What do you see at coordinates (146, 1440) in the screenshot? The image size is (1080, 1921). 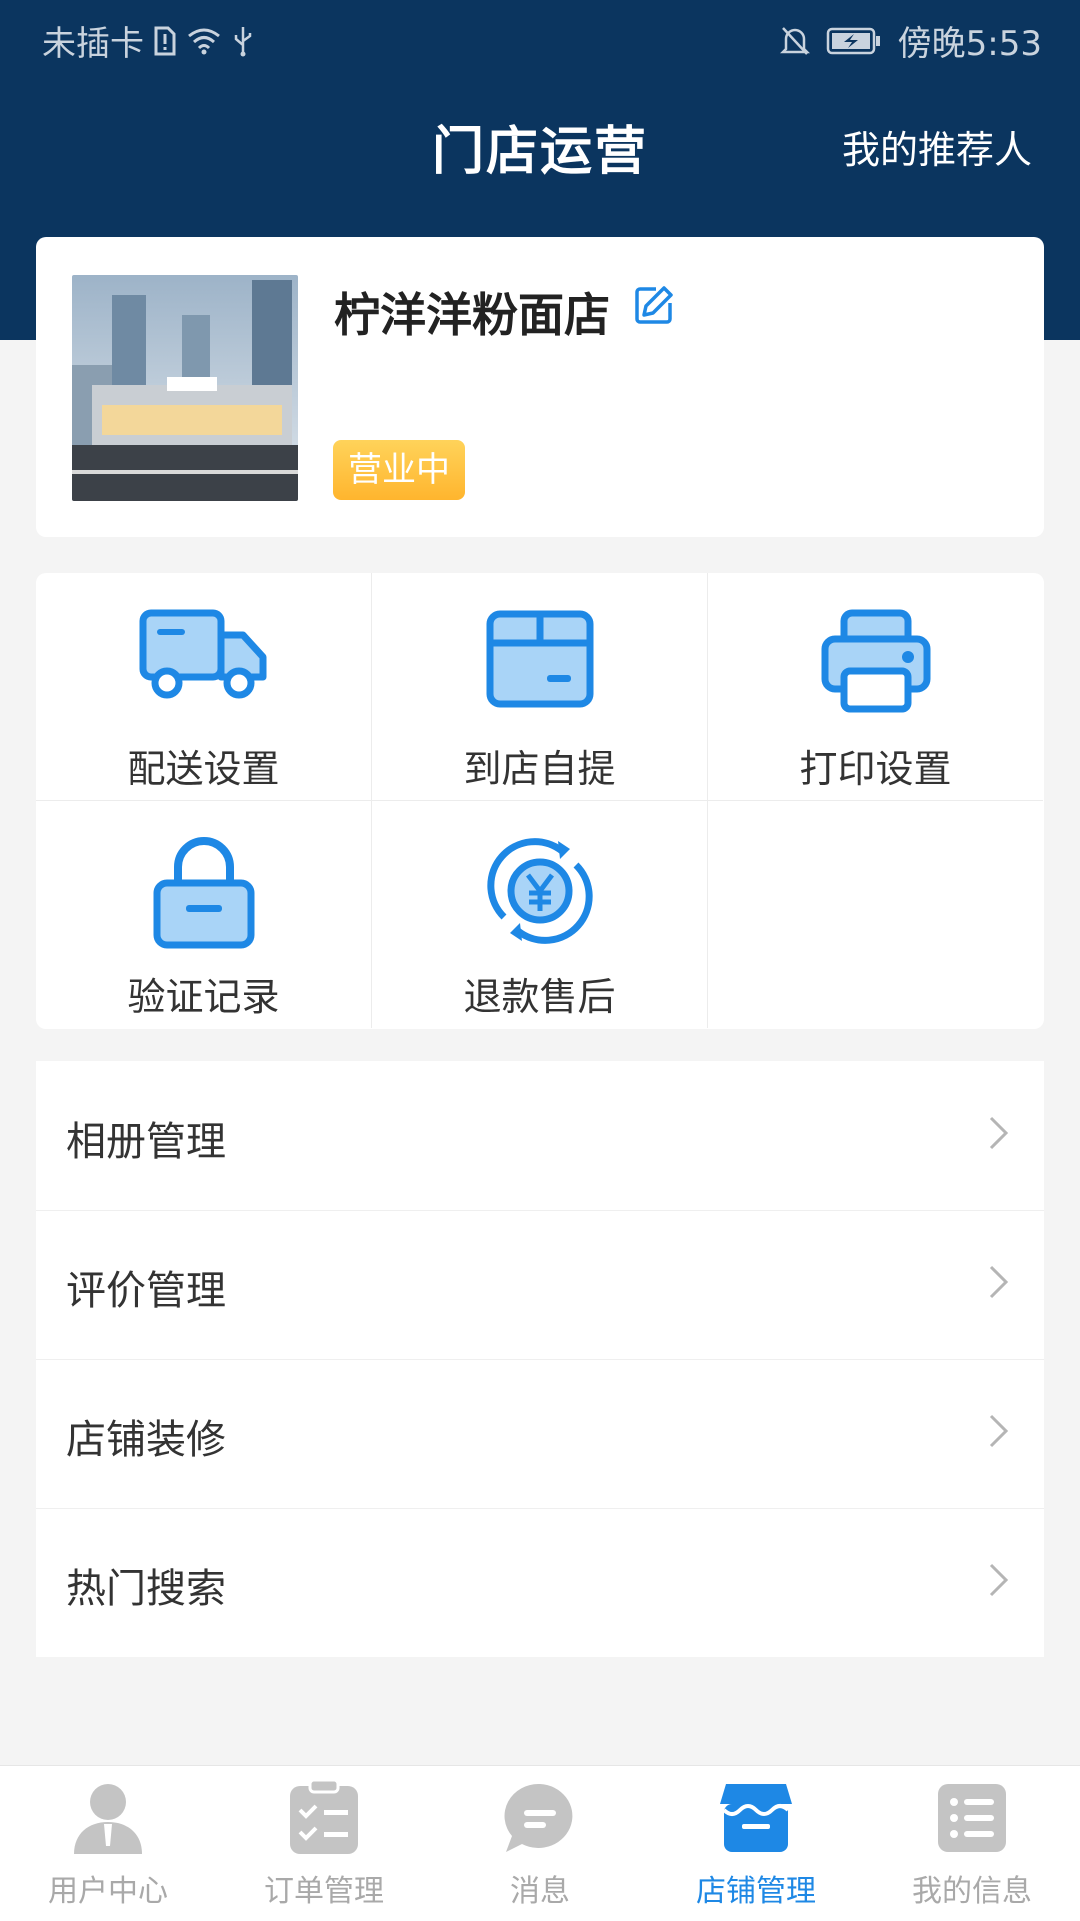 I see `store-decoration-label: 店铺装修` at bounding box center [146, 1440].